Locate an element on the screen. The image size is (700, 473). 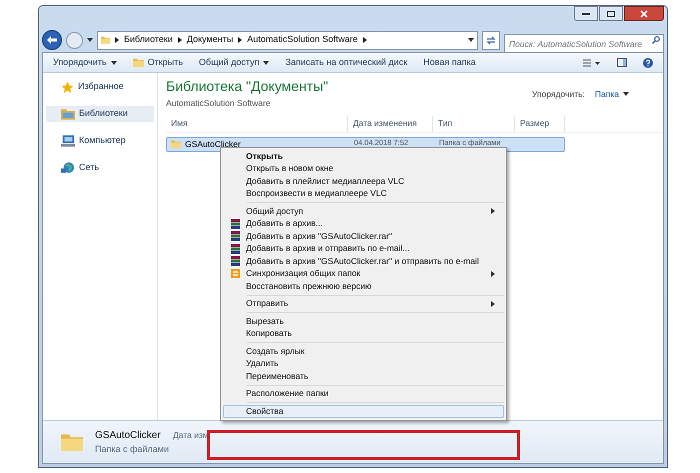
menu-item: Добавить в плейлист медиаплеера VLC is located at coordinates (363, 181).